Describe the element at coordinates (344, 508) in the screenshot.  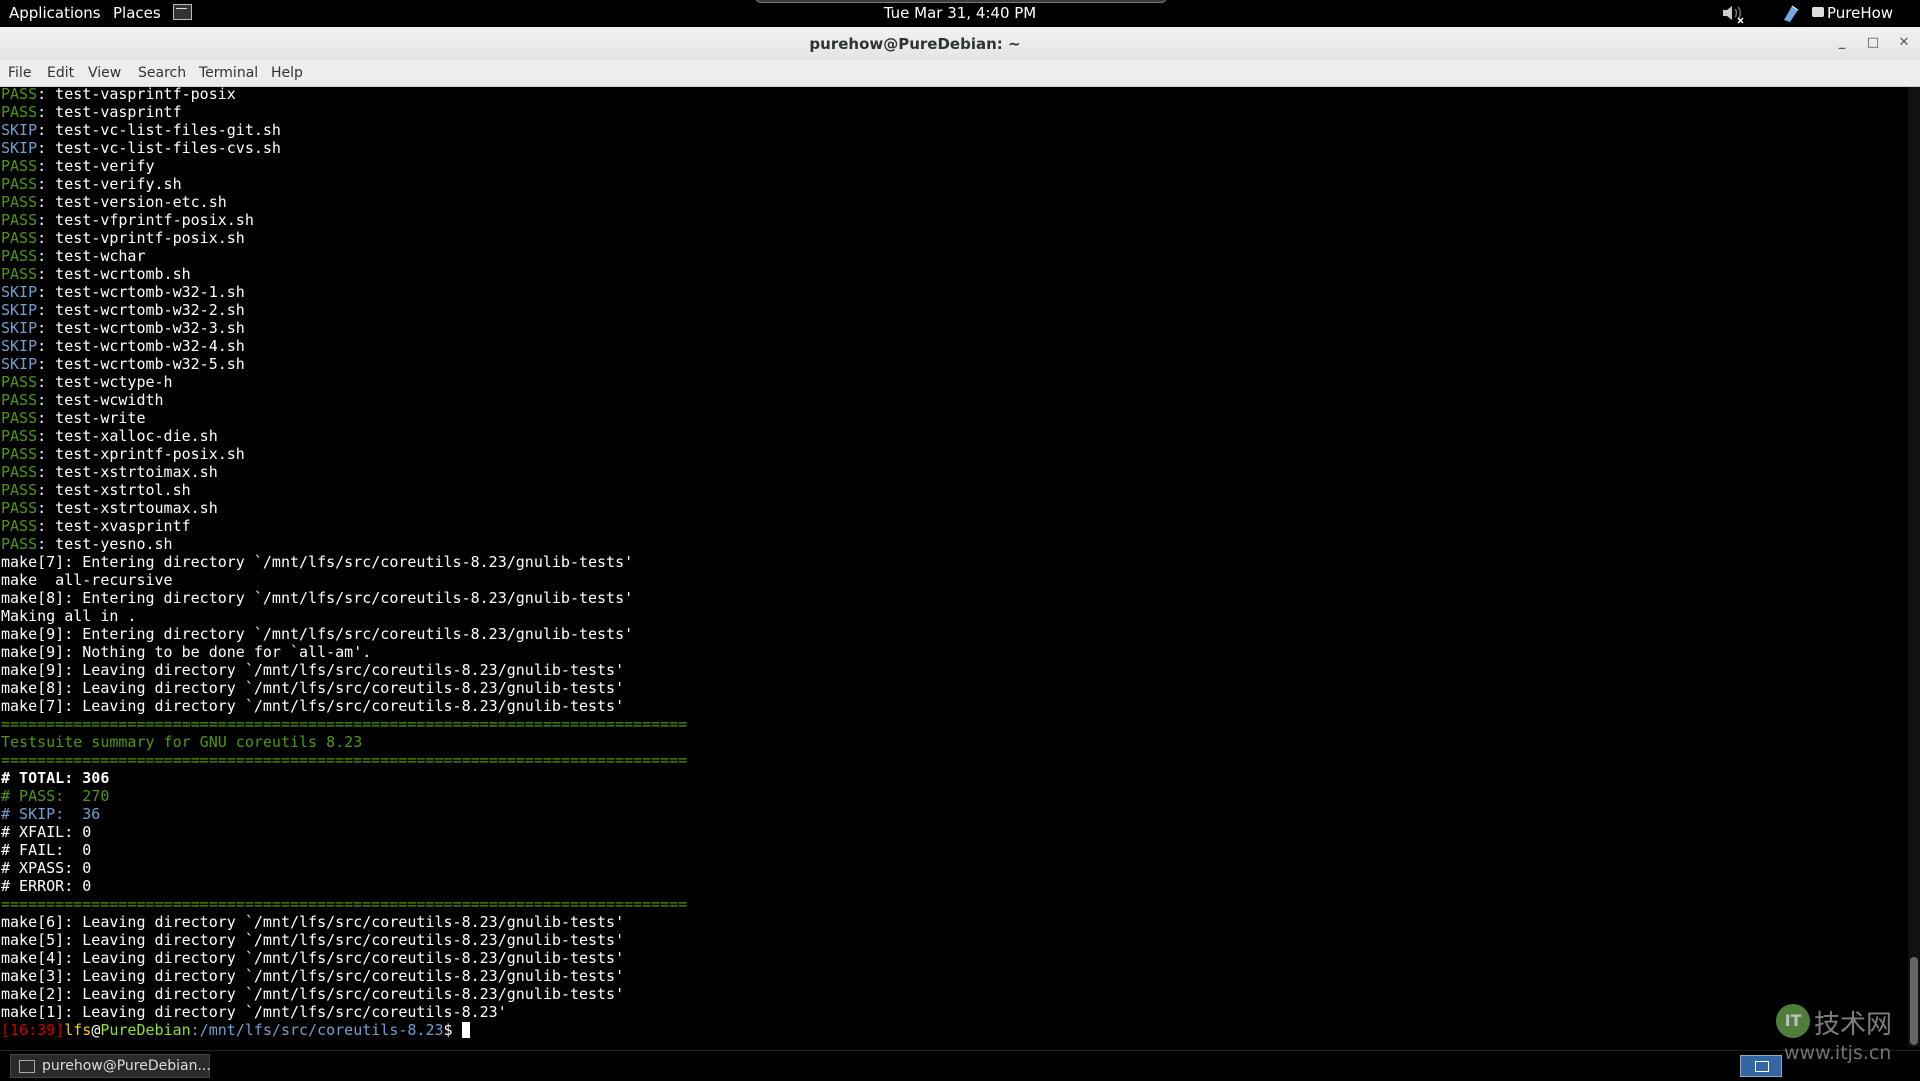
I see `terminal-line: PASS: test-xstrtoumax.sh` at that location.